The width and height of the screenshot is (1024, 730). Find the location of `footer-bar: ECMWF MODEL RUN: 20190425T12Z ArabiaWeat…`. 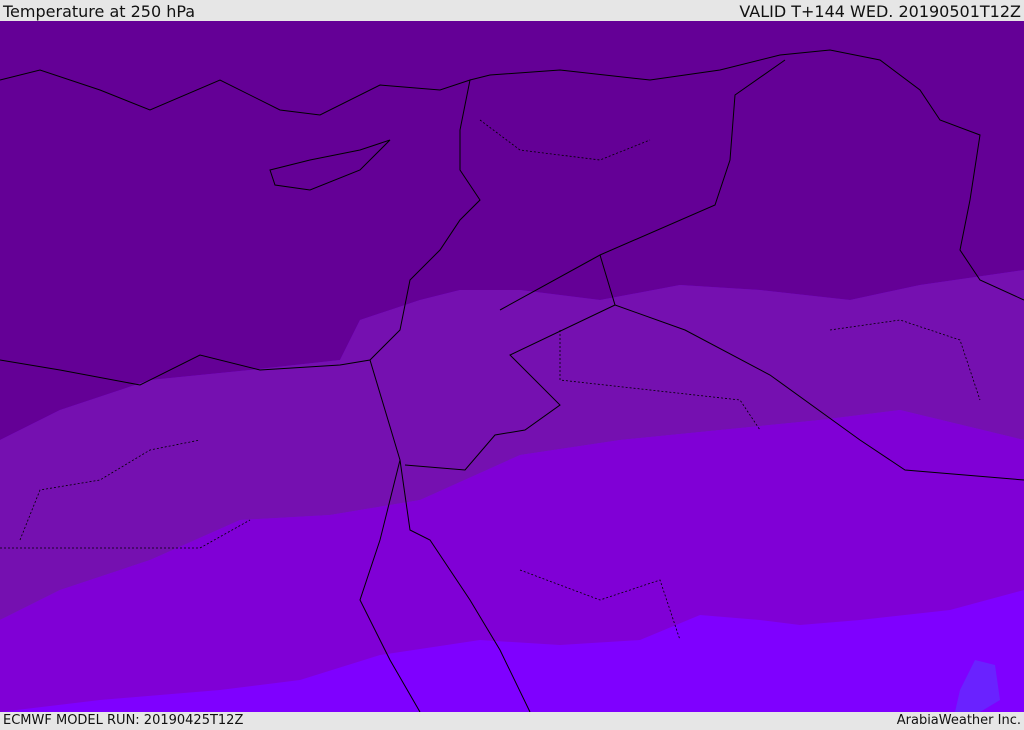

footer-bar: ECMWF MODEL RUN: 20190425T12Z ArabiaWeat… is located at coordinates (512, 720).